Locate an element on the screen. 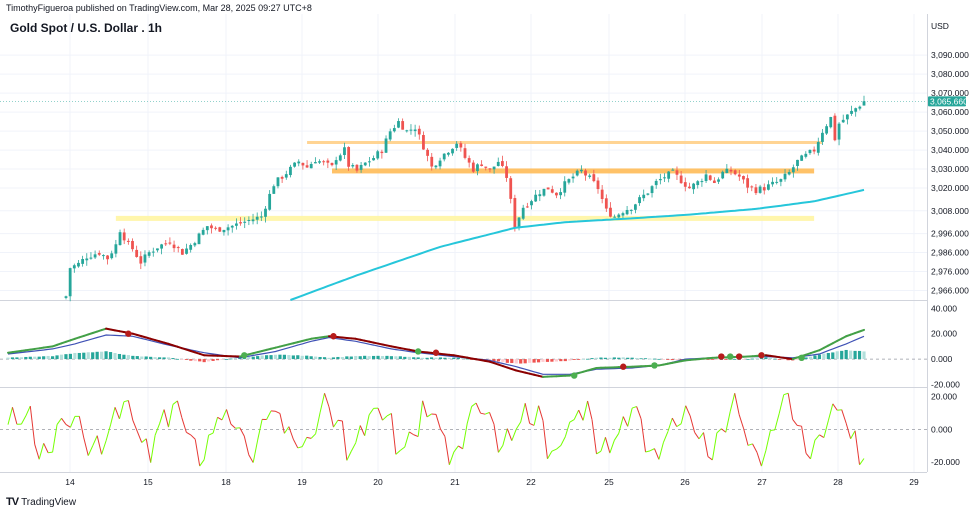 This screenshot has width=975, height=513. price-tick-label: 3,050.000 is located at coordinates (950, 131).